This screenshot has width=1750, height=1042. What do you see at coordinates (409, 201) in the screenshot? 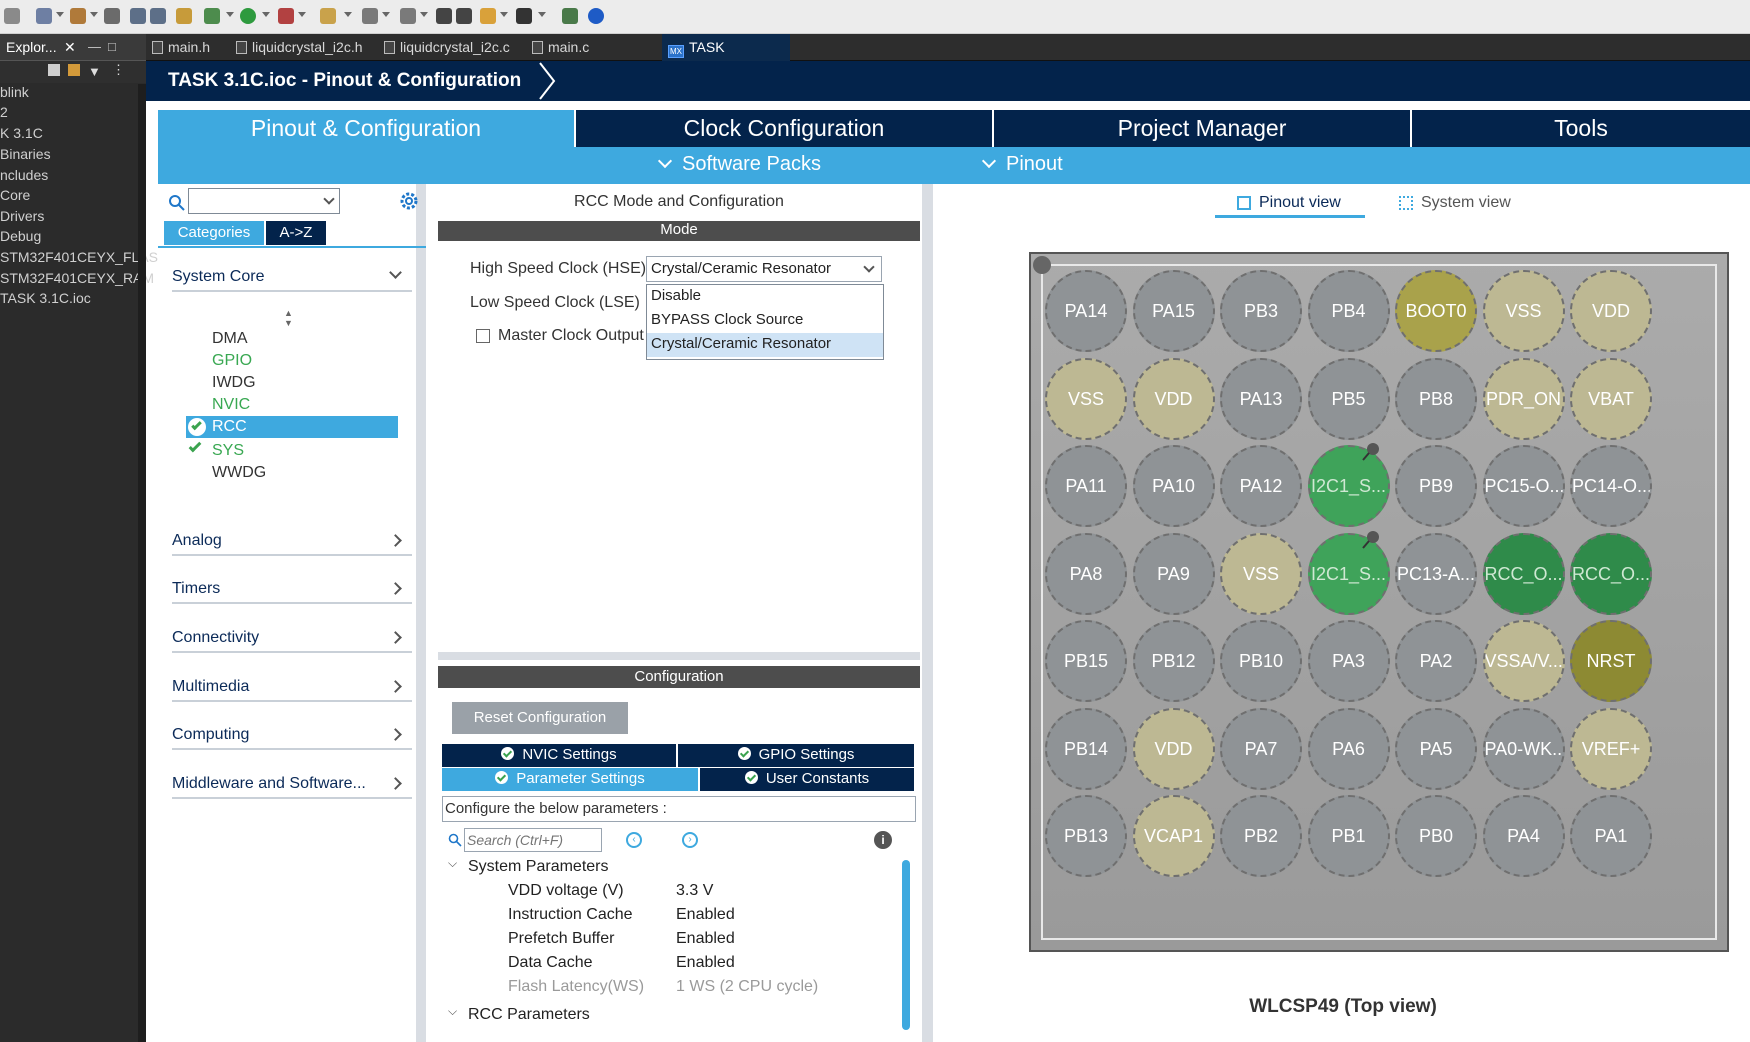
I see `gear-icon` at bounding box center [409, 201].